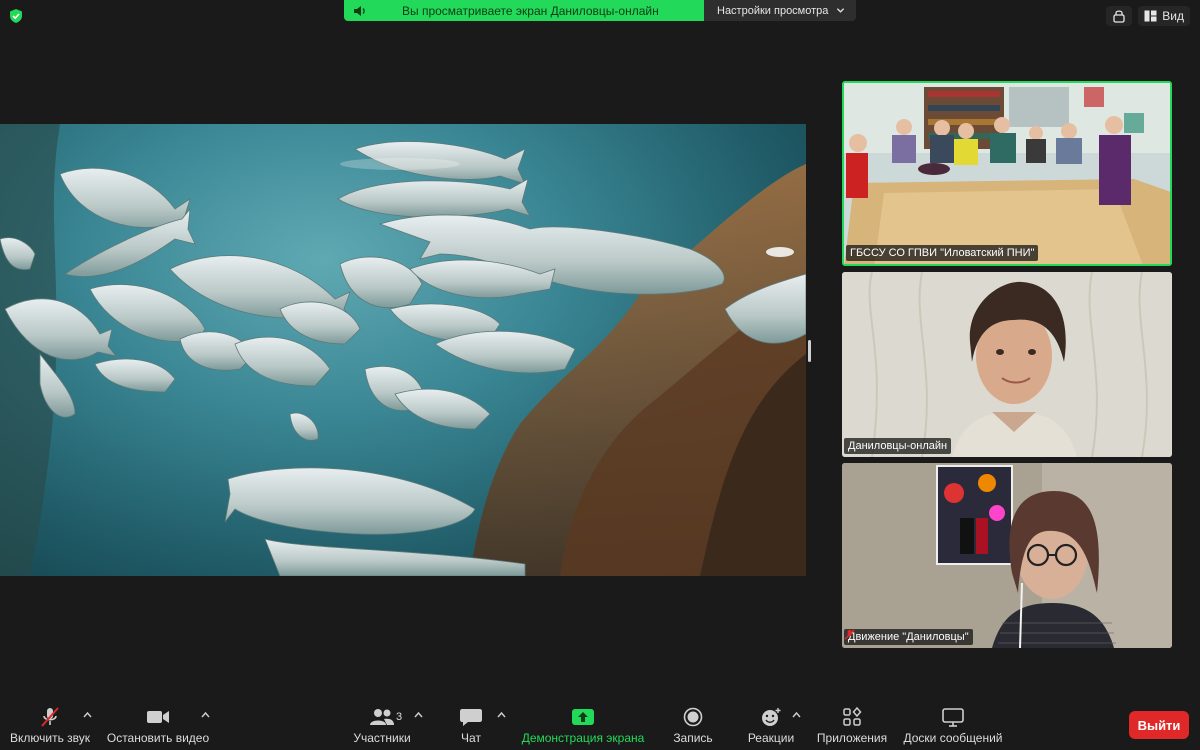 The height and width of the screenshot is (750, 1200). I want to click on audio-options-chevron, so click(87, 714).